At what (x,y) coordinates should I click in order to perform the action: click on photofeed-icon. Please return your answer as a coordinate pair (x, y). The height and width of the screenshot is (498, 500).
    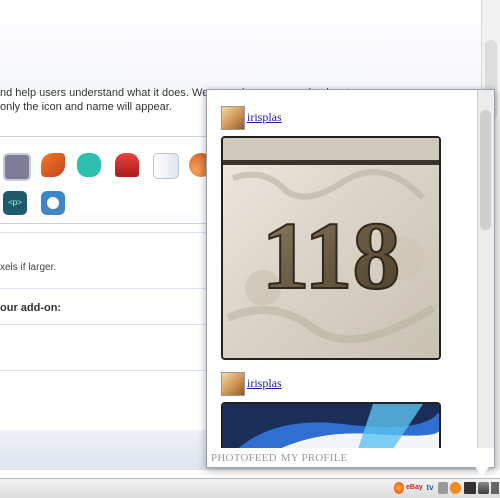
    Looking at the image, I should click on (483, 488).